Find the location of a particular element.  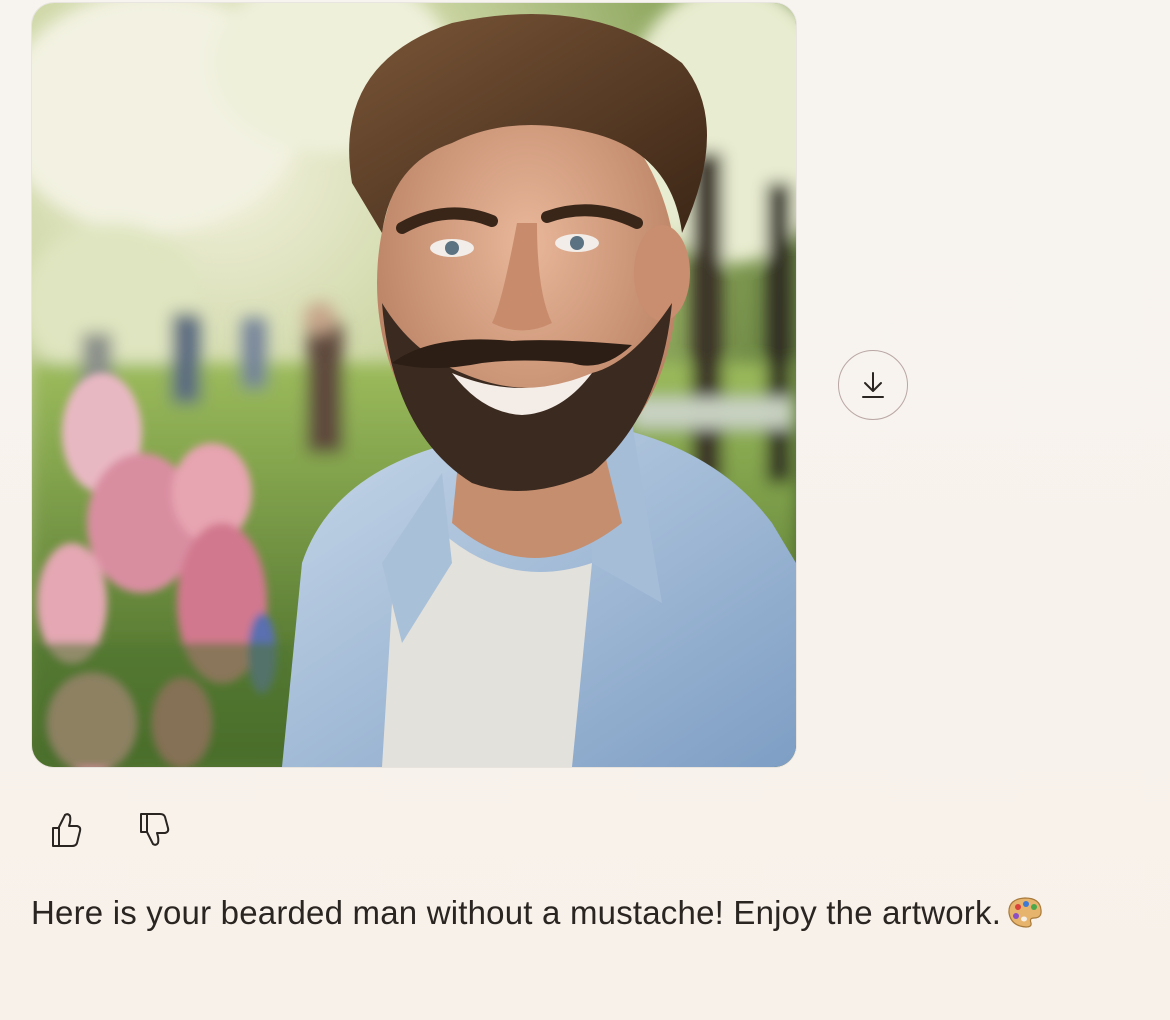

dislike-button is located at coordinates (154, 830).